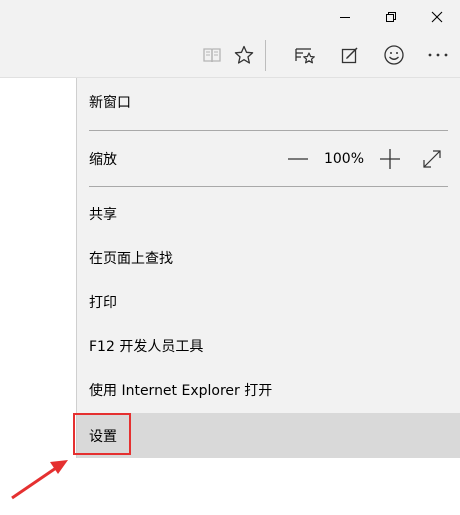 Image resolution: width=460 pixels, height=515 pixels. I want to click on zoom-in-button, so click(390, 159).